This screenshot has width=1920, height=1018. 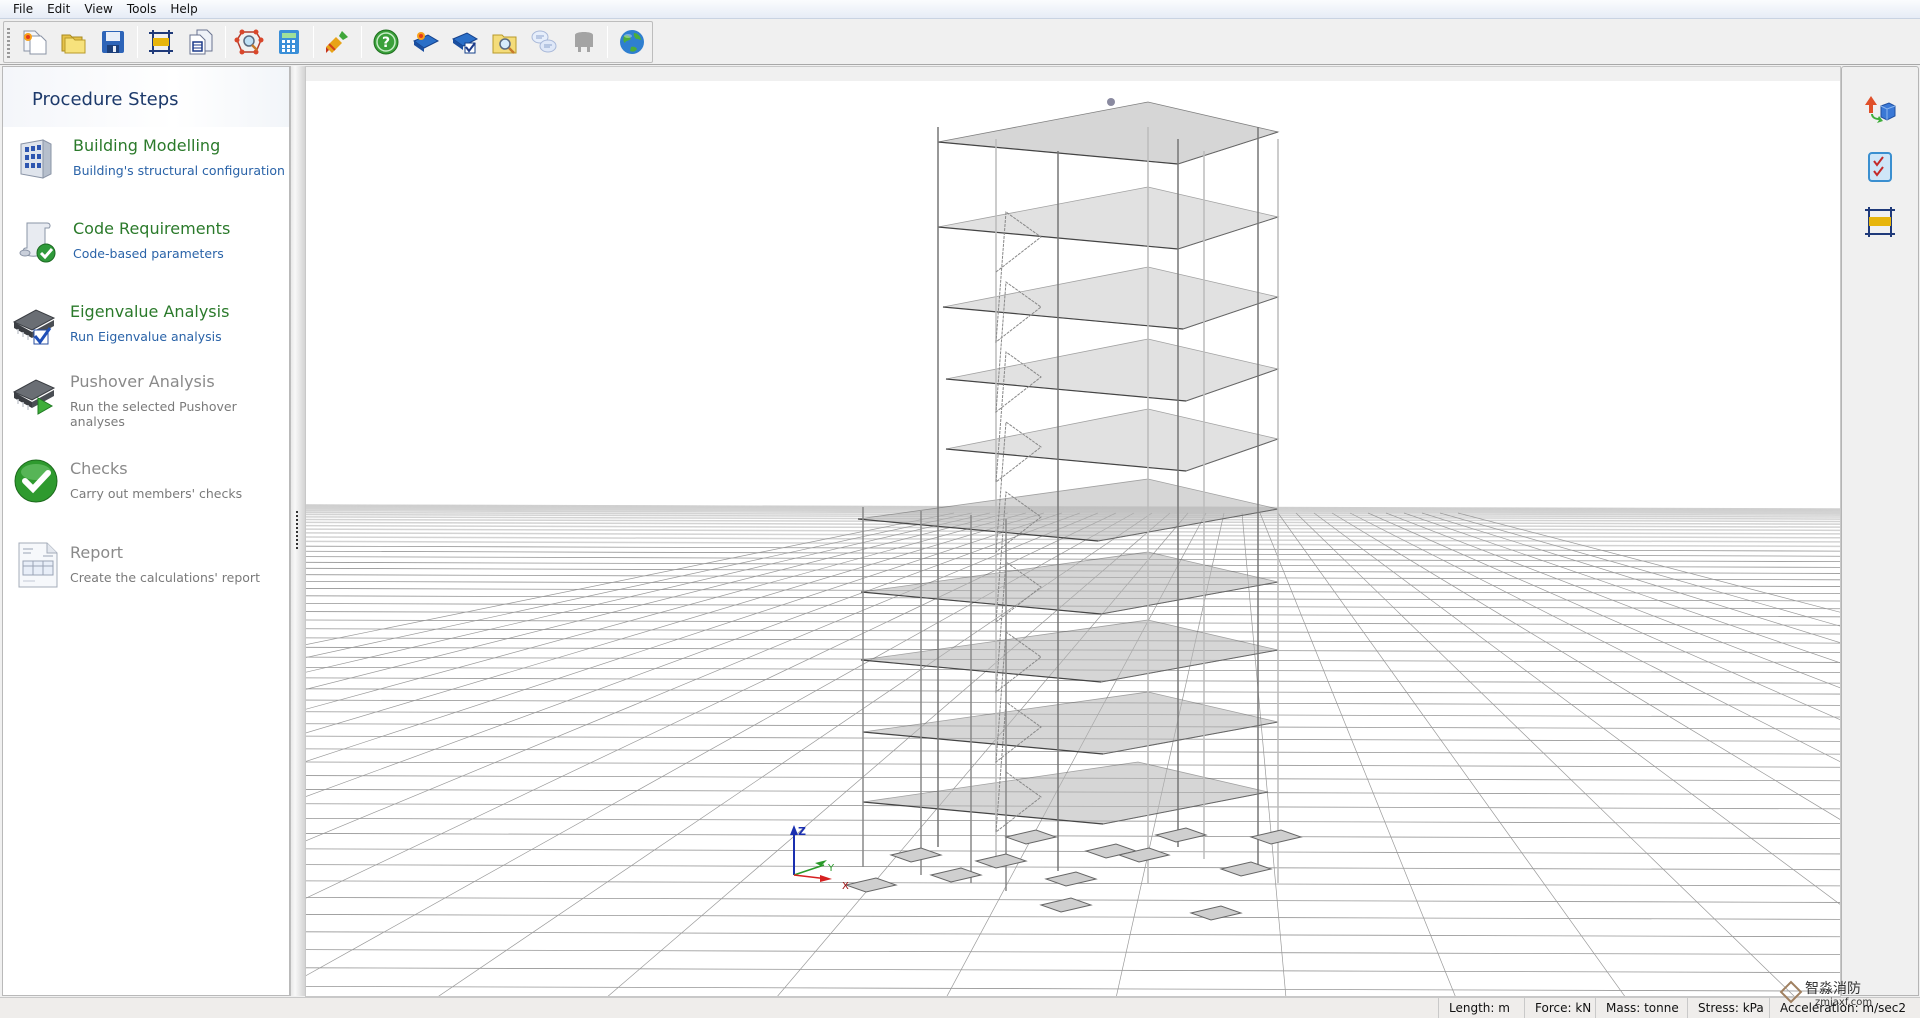 What do you see at coordinates (821, 863) in the screenshot?
I see `y-axis-arrow` at bounding box center [821, 863].